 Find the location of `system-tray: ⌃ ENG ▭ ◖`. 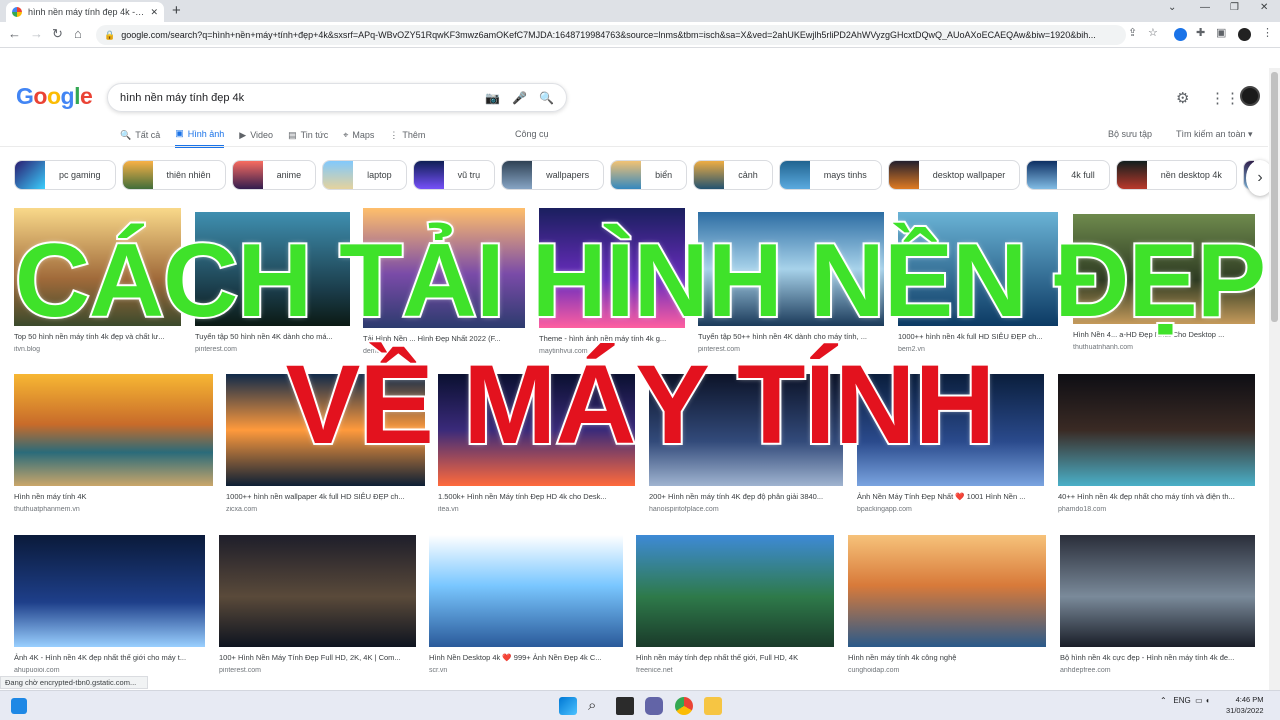

system-tray: ⌃ ENG ▭ ◖ is located at coordinates (1185, 700).